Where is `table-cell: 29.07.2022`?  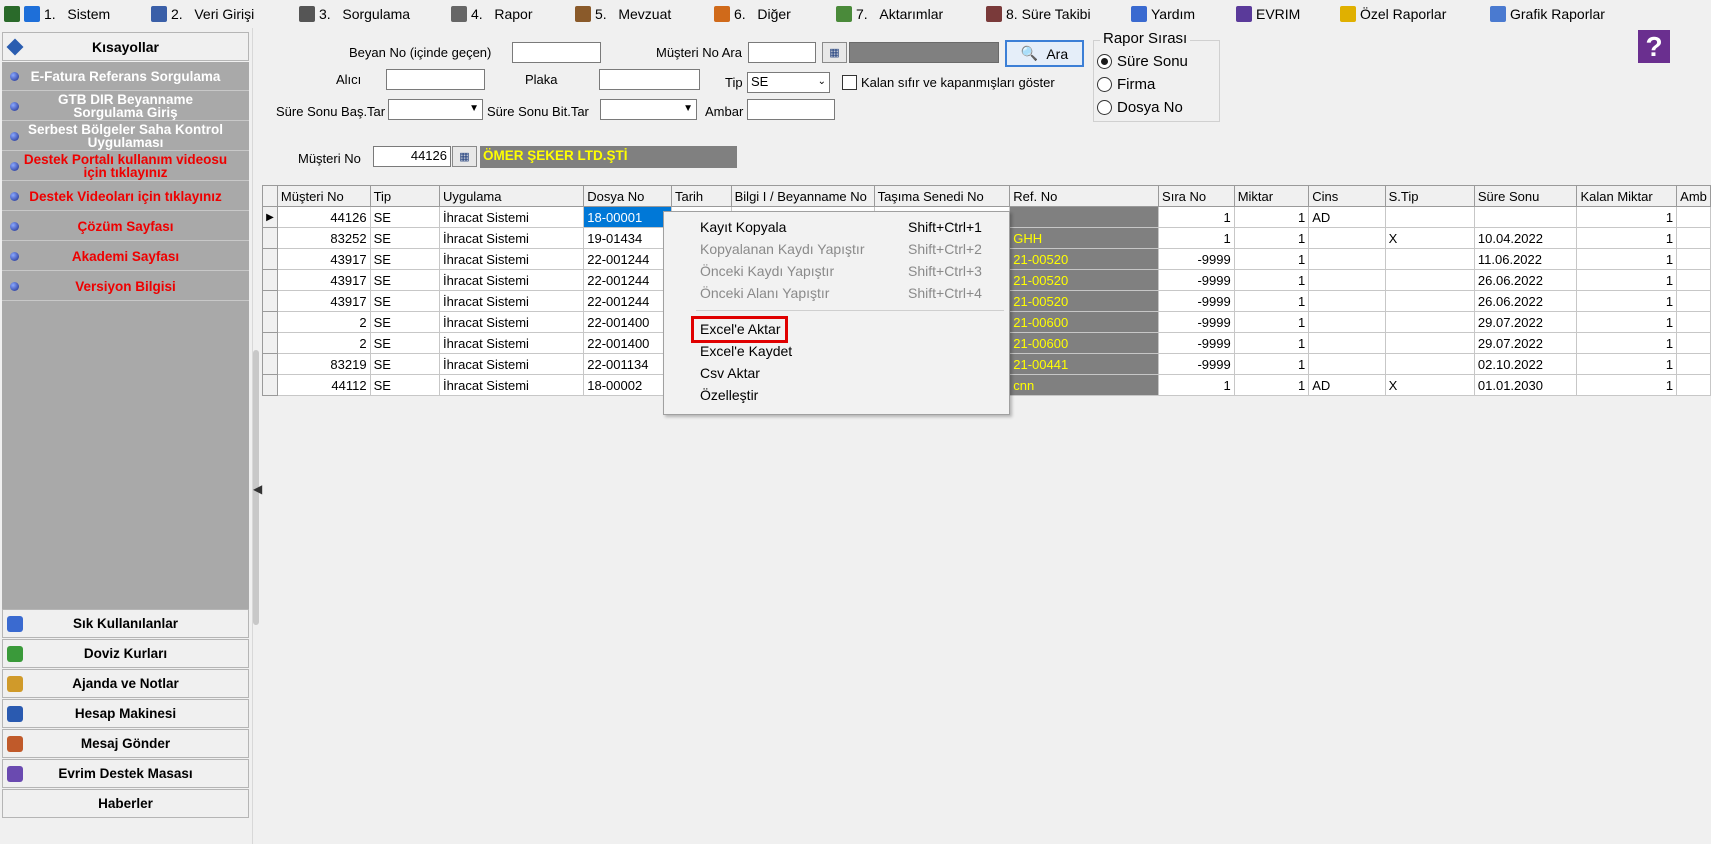 table-cell: 29.07.2022 is located at coordinates (1525, 343).